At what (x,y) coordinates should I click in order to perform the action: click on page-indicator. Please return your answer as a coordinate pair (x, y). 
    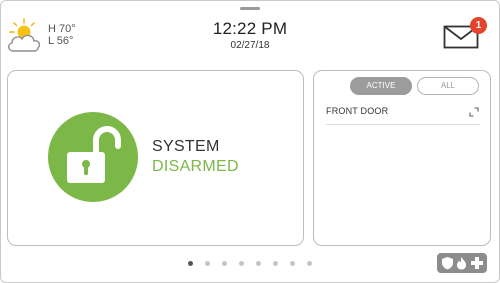
    Looking at the image, I should click on (250, 263).